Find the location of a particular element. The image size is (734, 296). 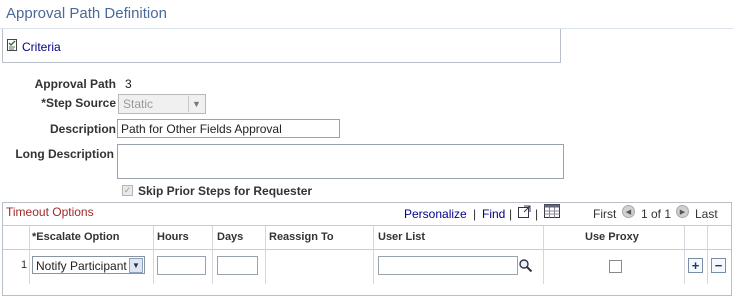

col-escalate-option: *Escalate Option is located at coordinates (76, 237).